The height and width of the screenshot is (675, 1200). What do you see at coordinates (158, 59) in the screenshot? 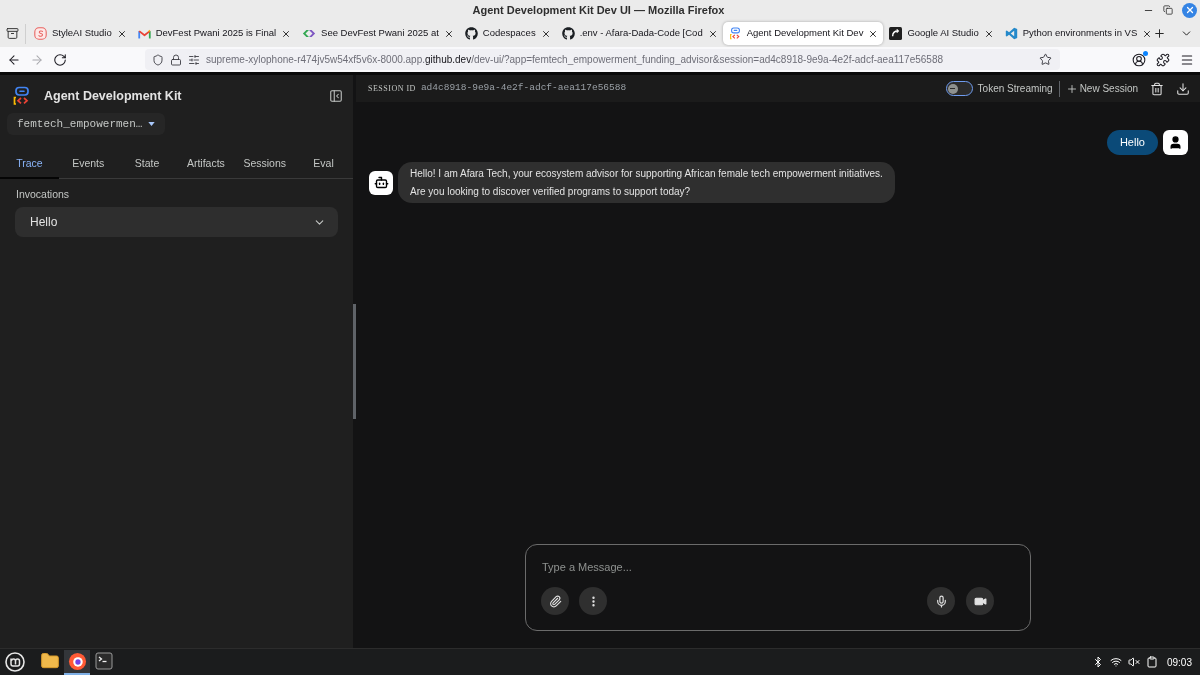
I see `shield-icon` at bounding box center [158, 59].